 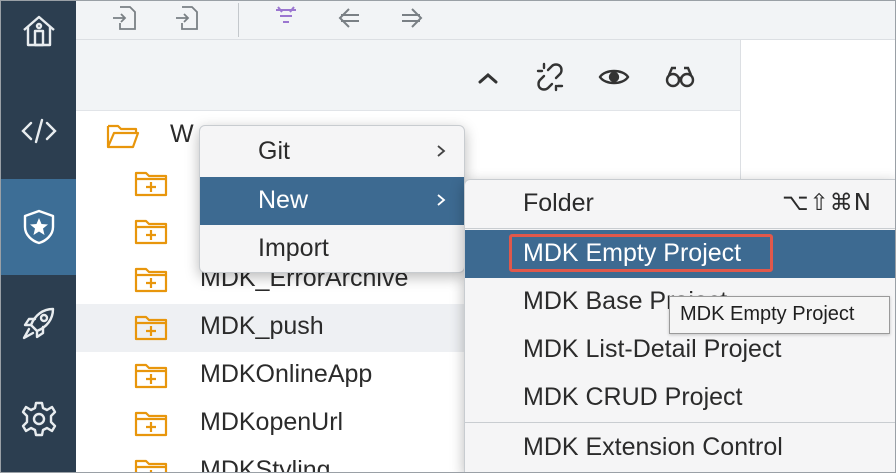 I want to click on tree-item-label: MDKopenUrl, so click(x=272, y=422).